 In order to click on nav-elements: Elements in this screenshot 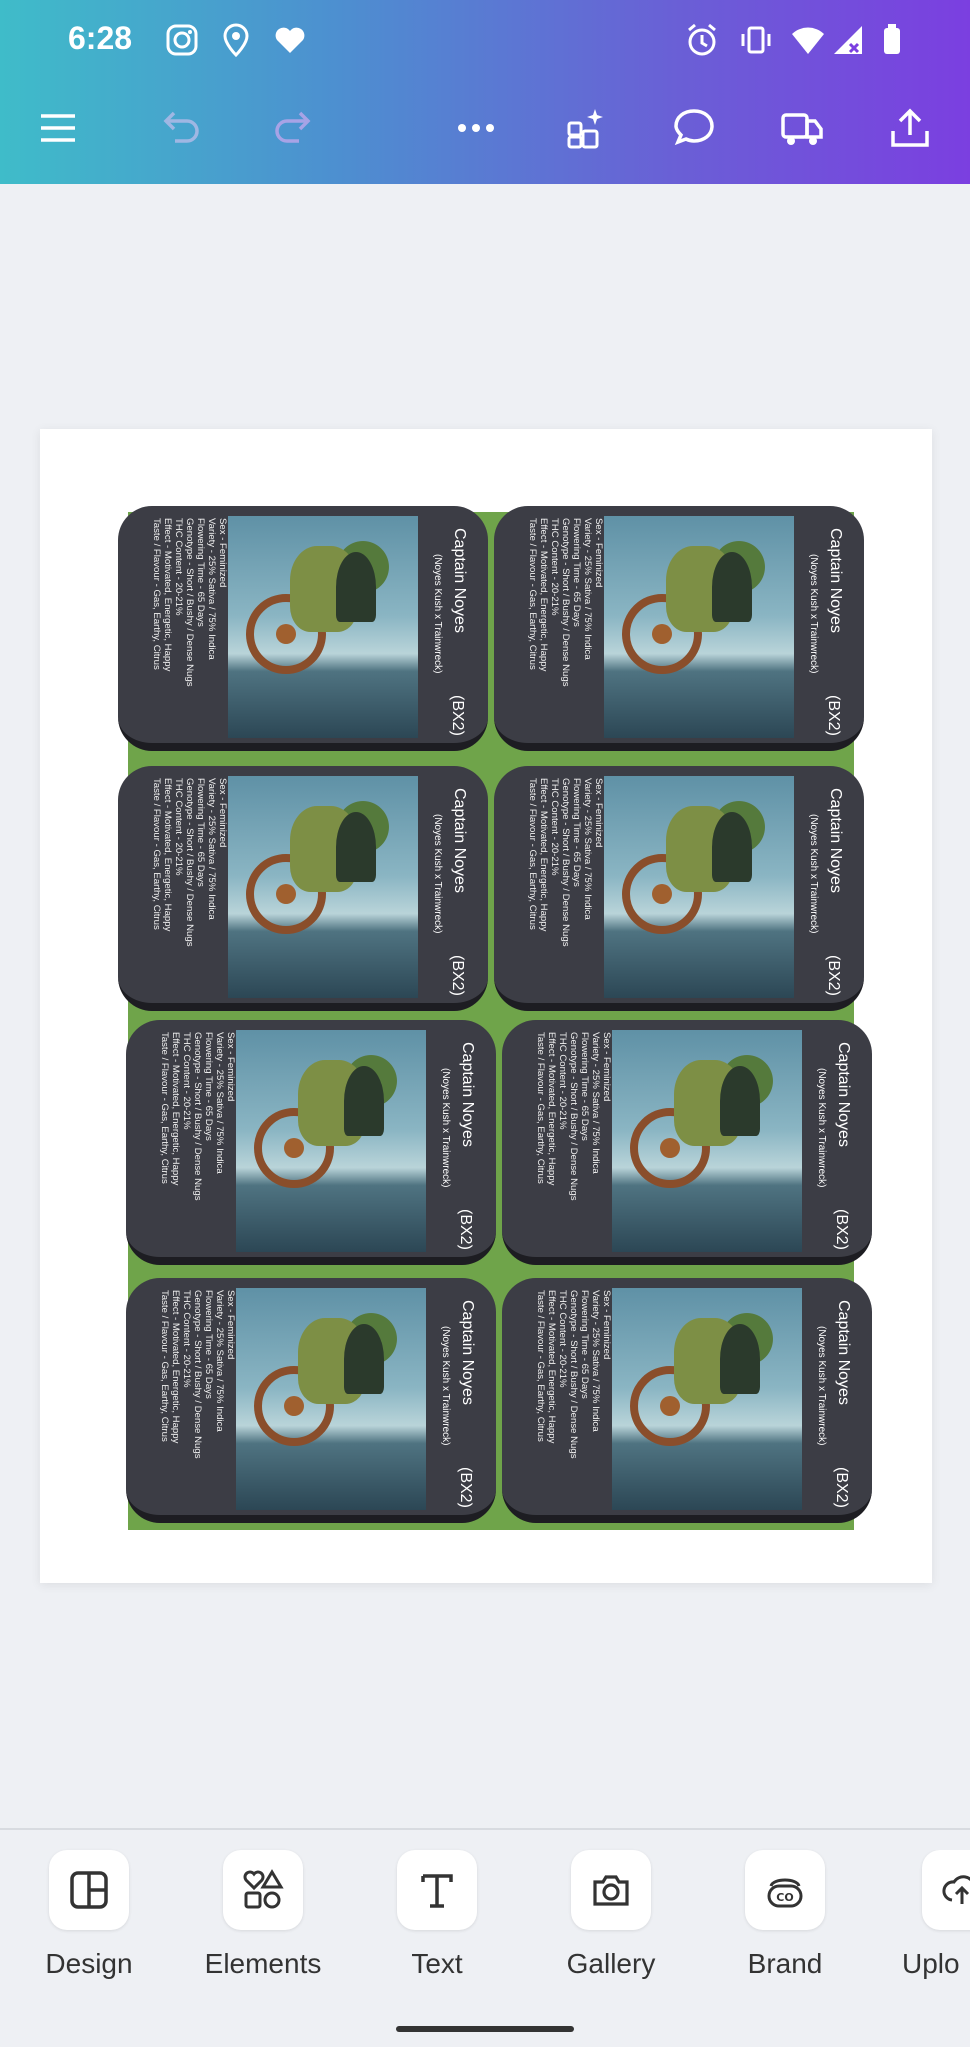, I will do `click(263, 1915)`.